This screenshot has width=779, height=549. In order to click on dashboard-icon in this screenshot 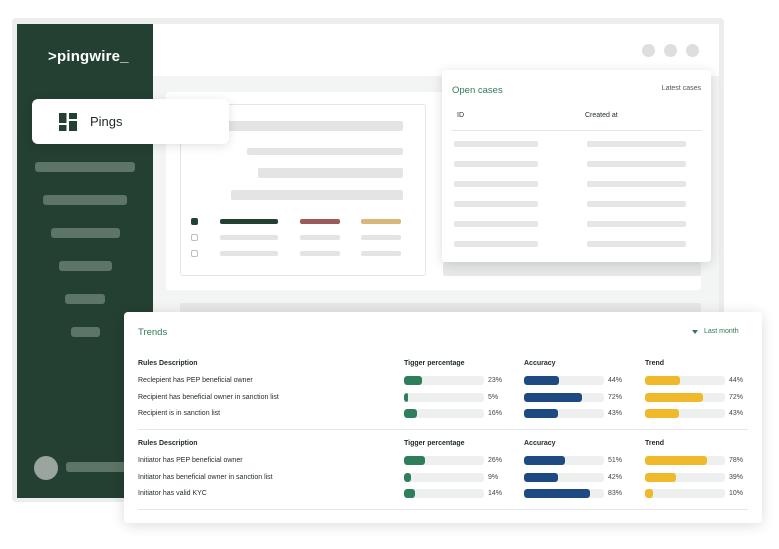, I will do `click(68, 122)`.